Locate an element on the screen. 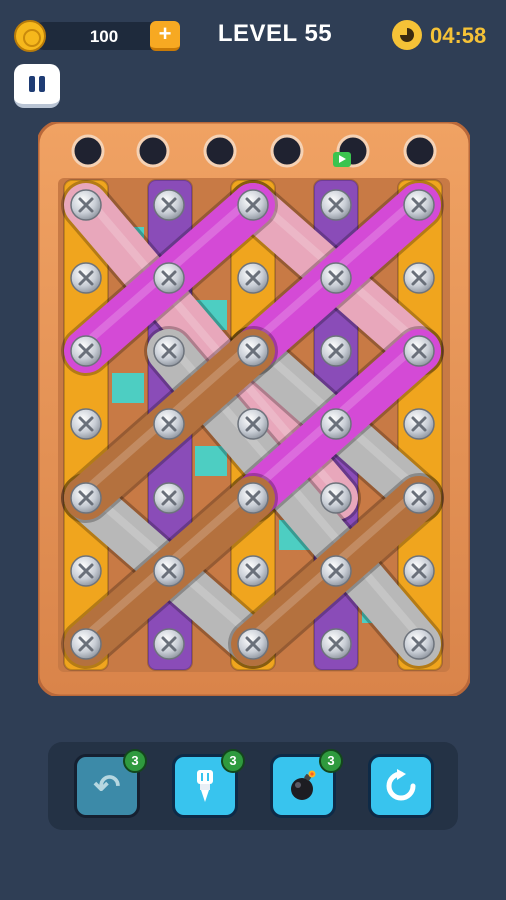 Image resolution: width=506 pixels, height=900 pixels. hint-play-icon is located at coordinates (342, 159).